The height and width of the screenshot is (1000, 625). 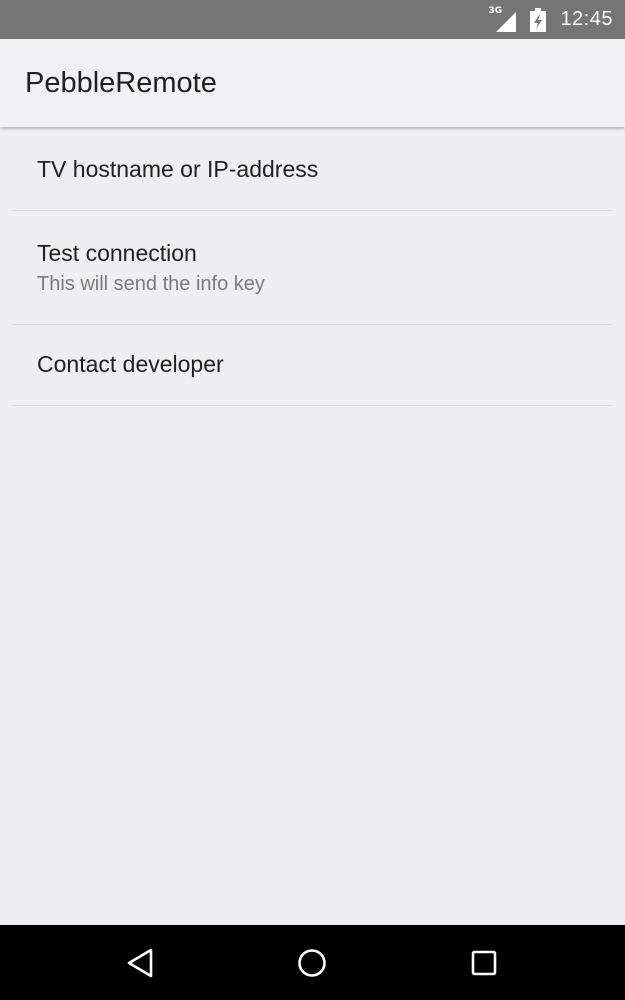 What do you see at coordinates (586, 19) in the screenshot?
I see `status-clock: 12:45` at bounding box center [586, 19].